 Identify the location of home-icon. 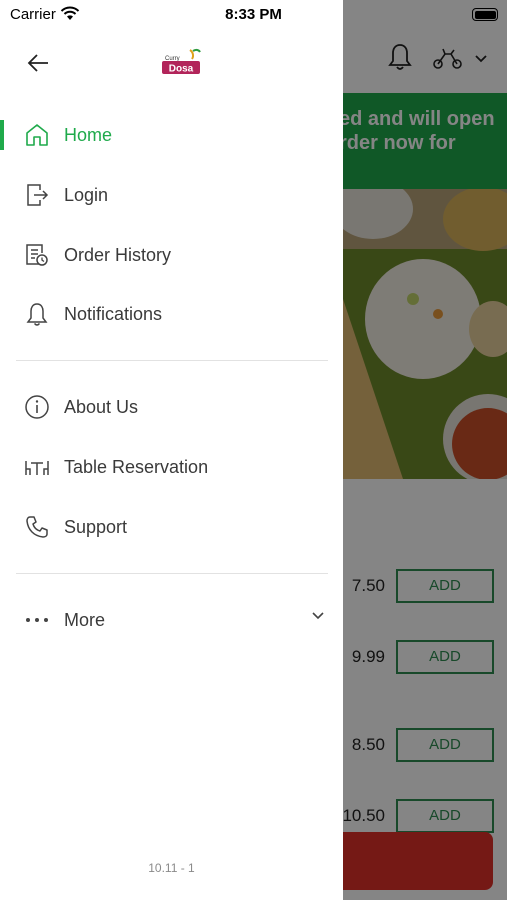
(37, 135).